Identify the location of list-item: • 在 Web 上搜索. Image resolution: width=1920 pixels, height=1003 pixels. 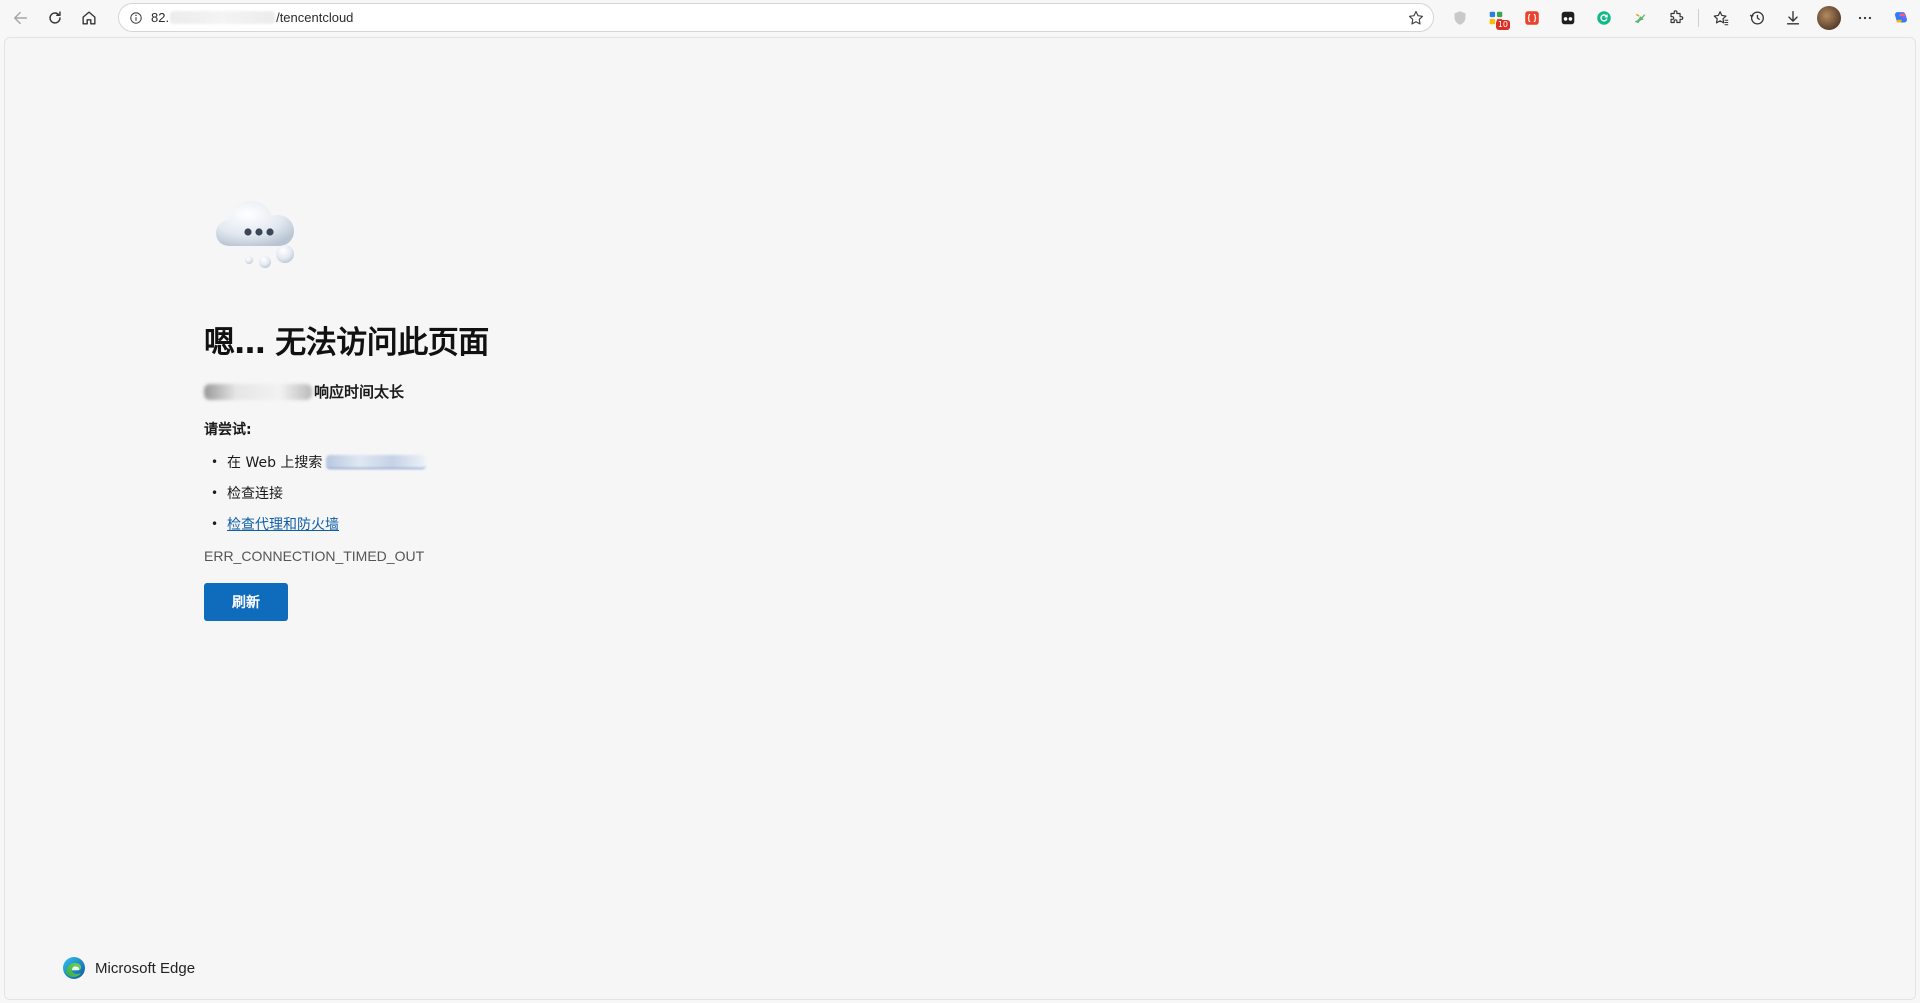
(319, 461).